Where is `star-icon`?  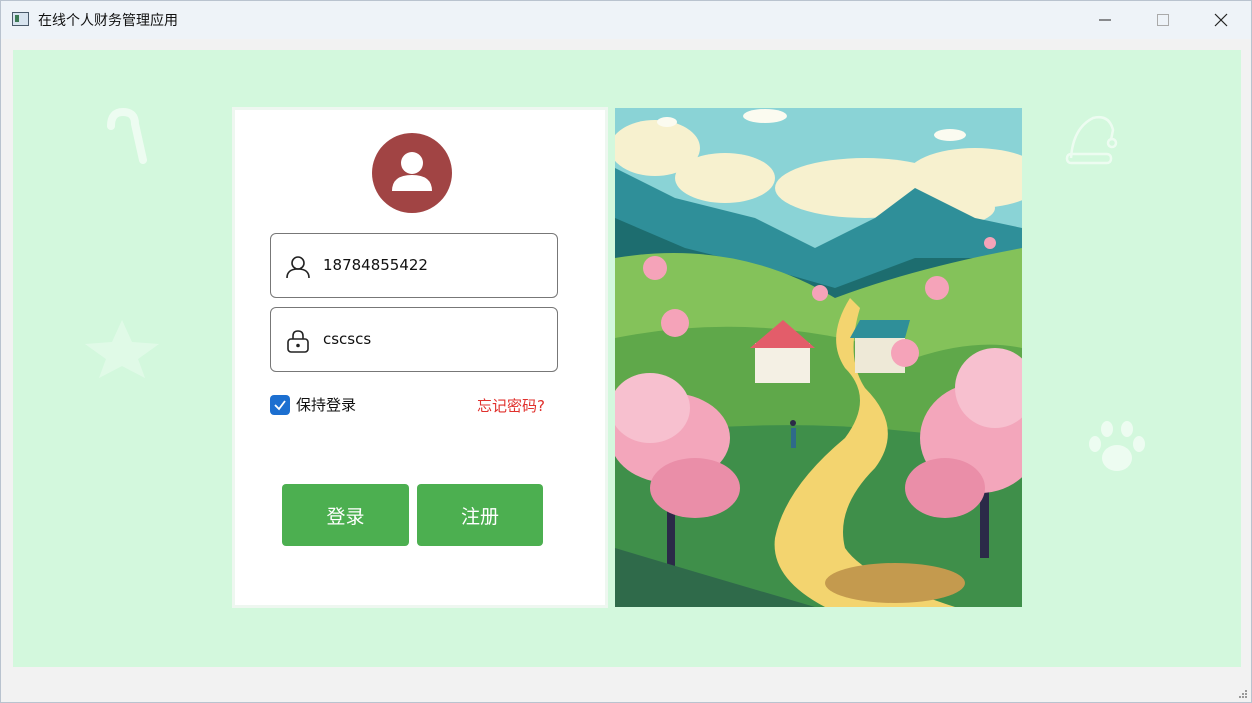 star-icon is located at coordinates (122, 349).